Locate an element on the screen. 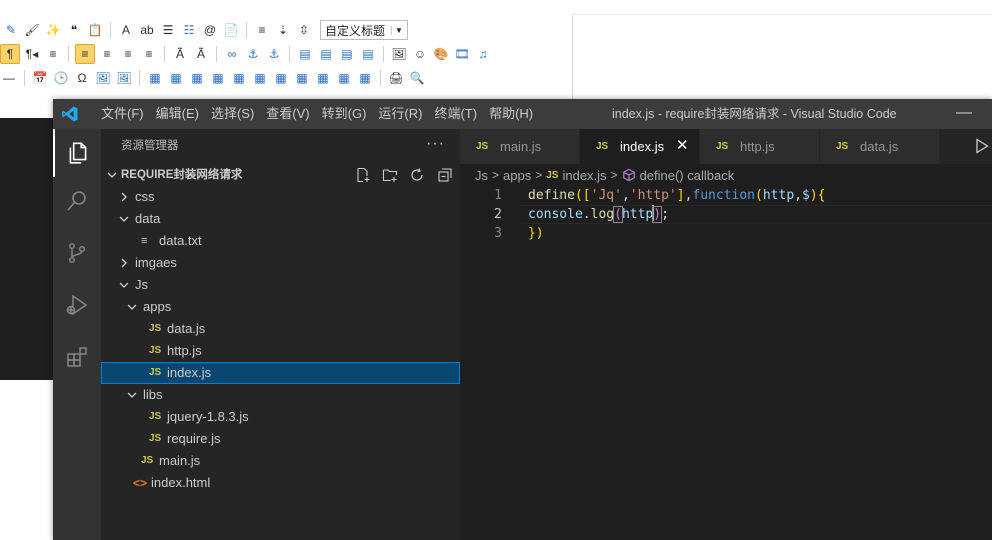 The height and width of the screenshot is (540, 992). rte-tool-button: ♫ is located at coordinates (483, 54).